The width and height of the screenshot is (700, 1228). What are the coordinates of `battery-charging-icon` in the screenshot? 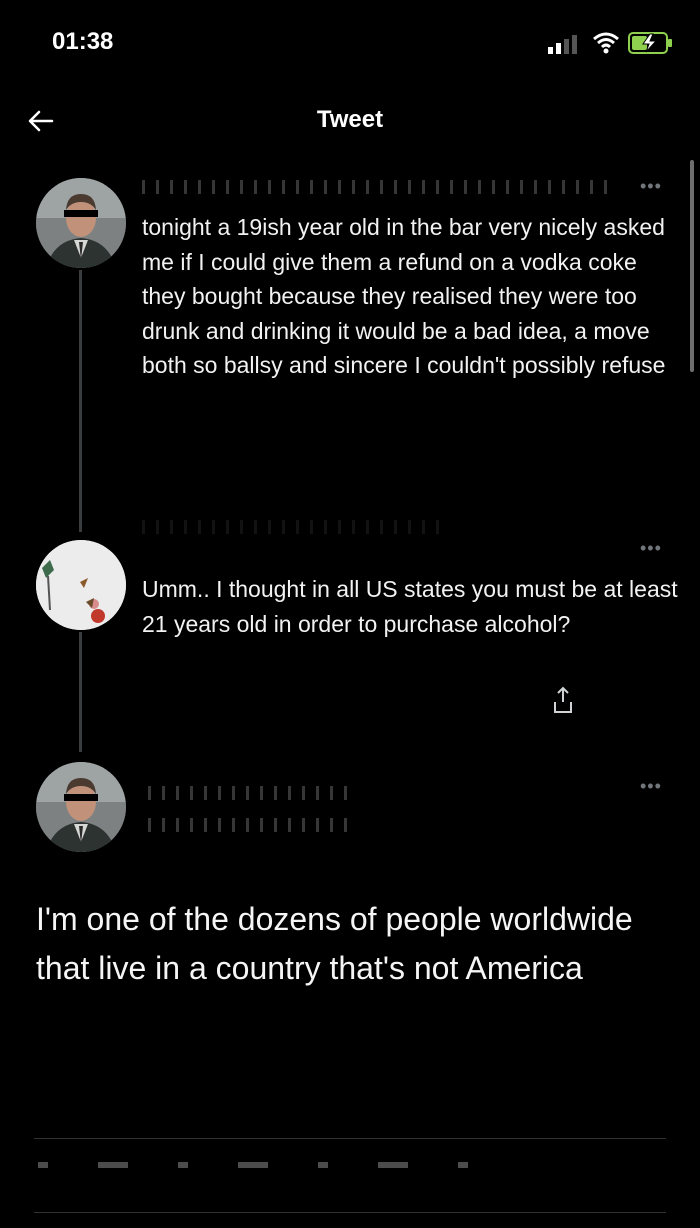 It's located at (650, 43).